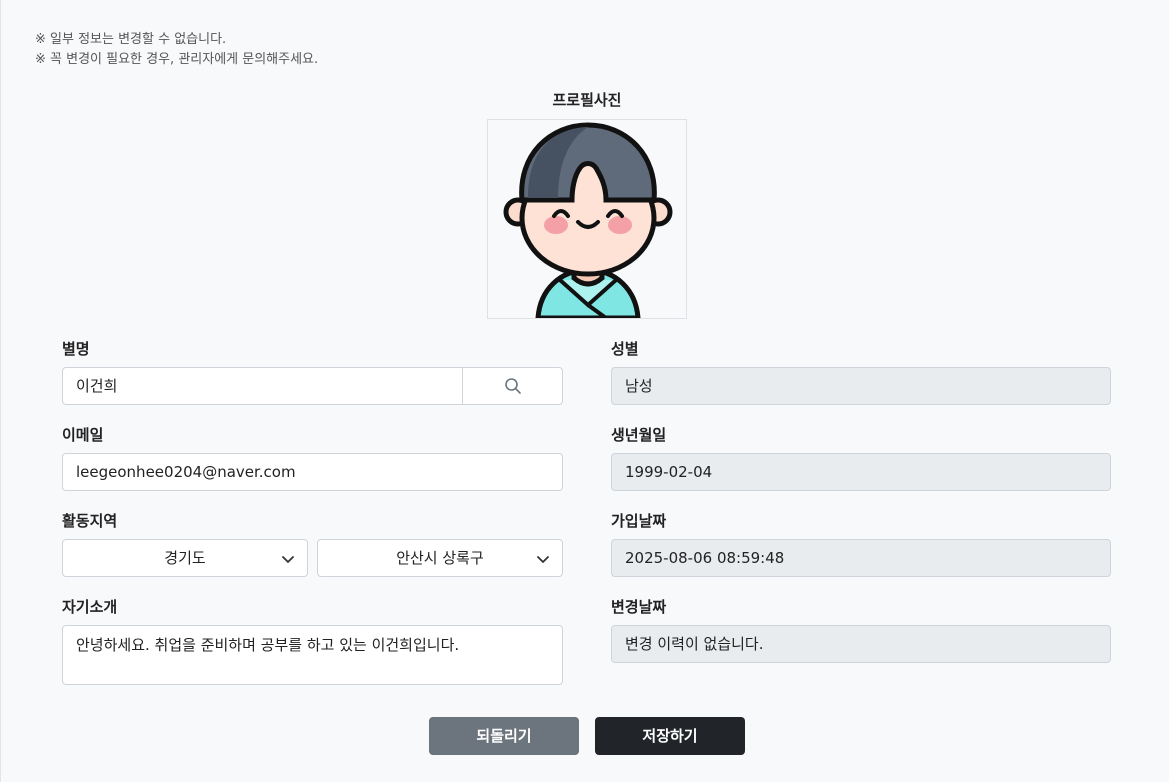 This screenshot has width=1169, height=782. I want to click on search-icon, so click(512, 386).